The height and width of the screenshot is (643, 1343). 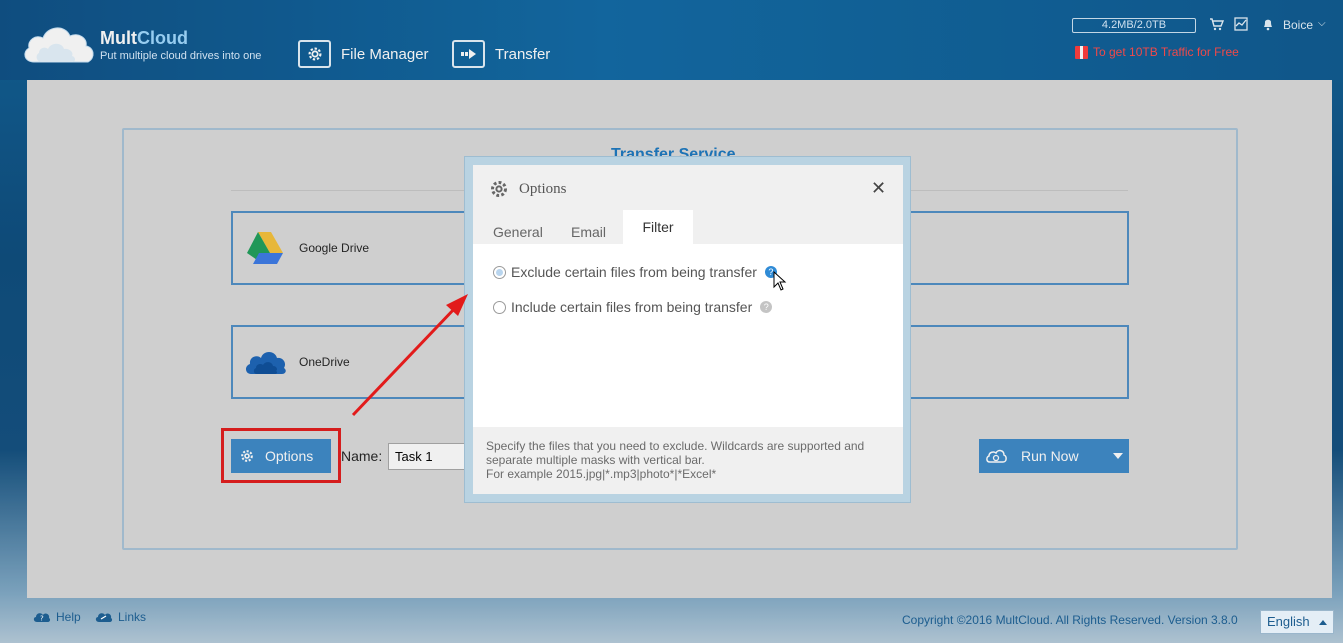 What do you see at coordinates (68, 617) in the screenshot?
I see `footer-help-label: Help` at bounding box center [68, 617].